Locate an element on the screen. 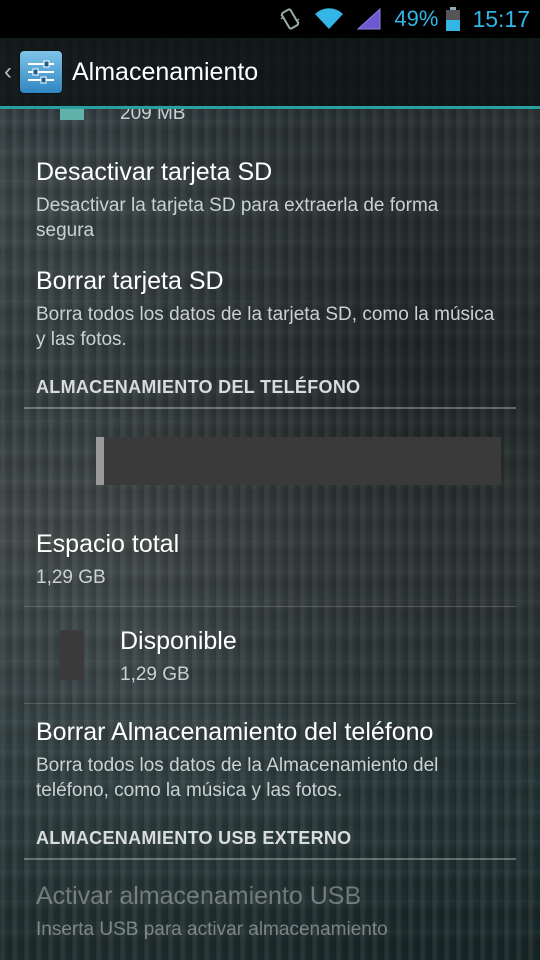  back-chevron-icon: ‹ is located at coordinates (11, 72).